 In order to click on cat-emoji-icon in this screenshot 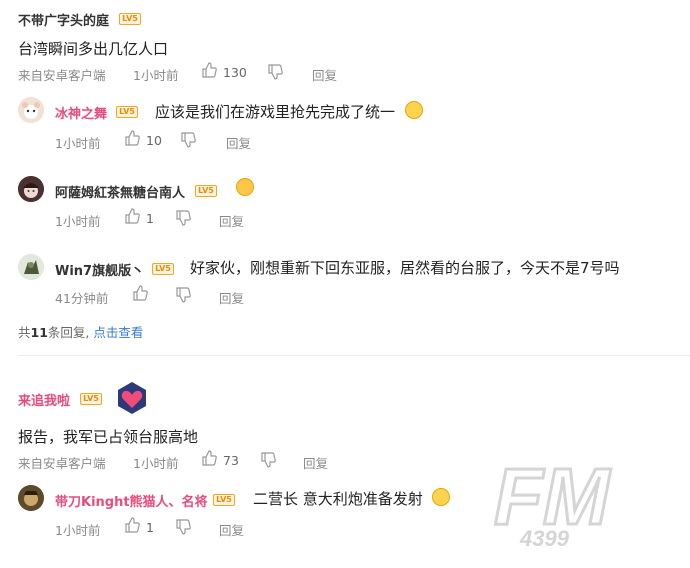, I will do `click(245, 187)`.